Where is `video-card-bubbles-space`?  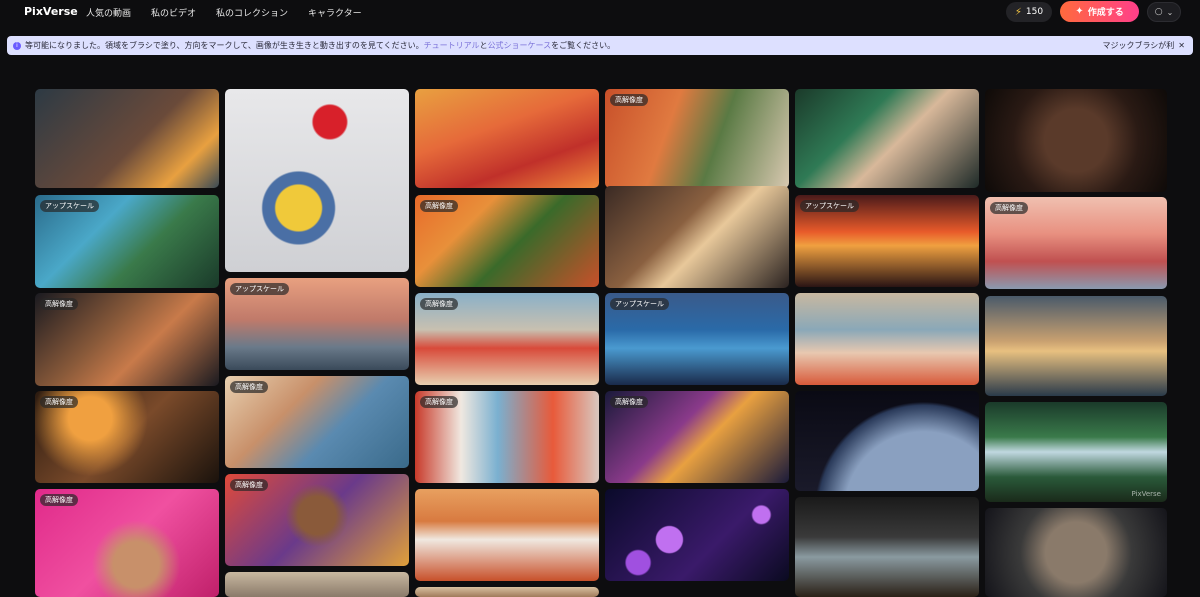 video-card-bubbles-space is located at coordinates (697, 535).